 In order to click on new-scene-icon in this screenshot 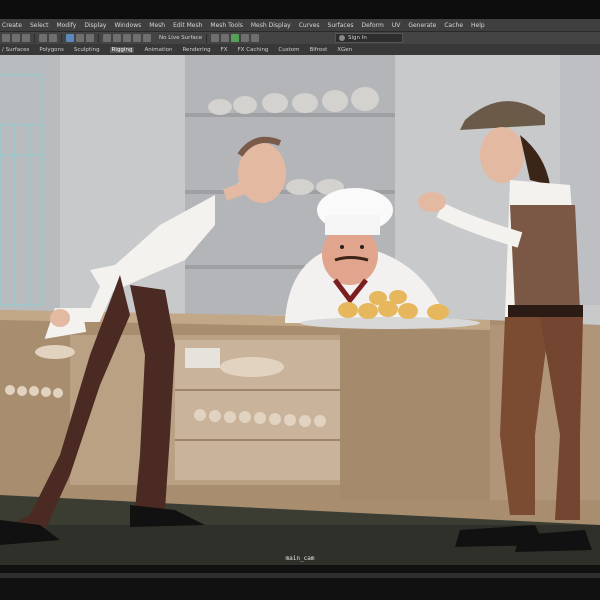, I will do `click(6, 38)`.